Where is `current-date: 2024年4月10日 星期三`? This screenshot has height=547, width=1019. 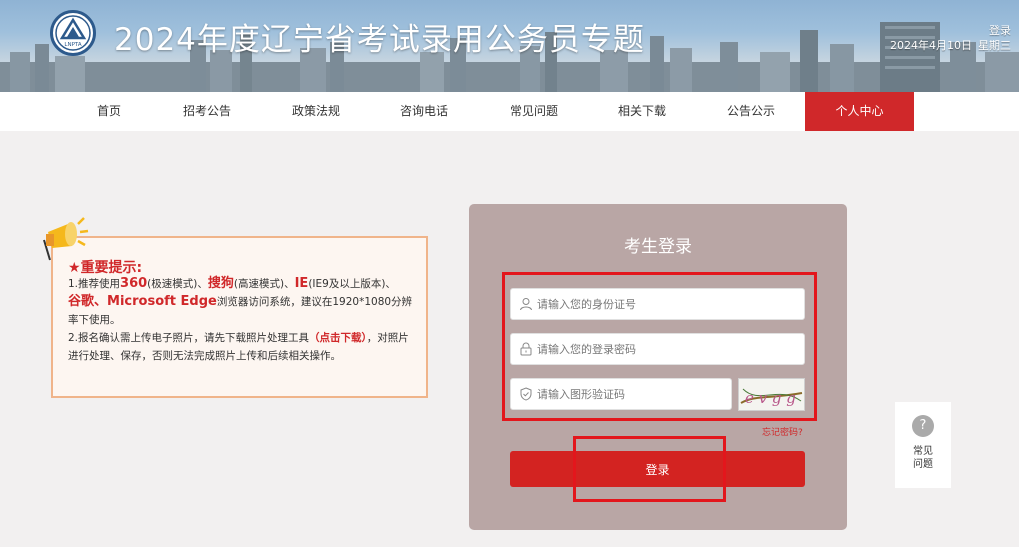
current-date: 2024年4月10日 星期三 is located at coordinates (950, 45).